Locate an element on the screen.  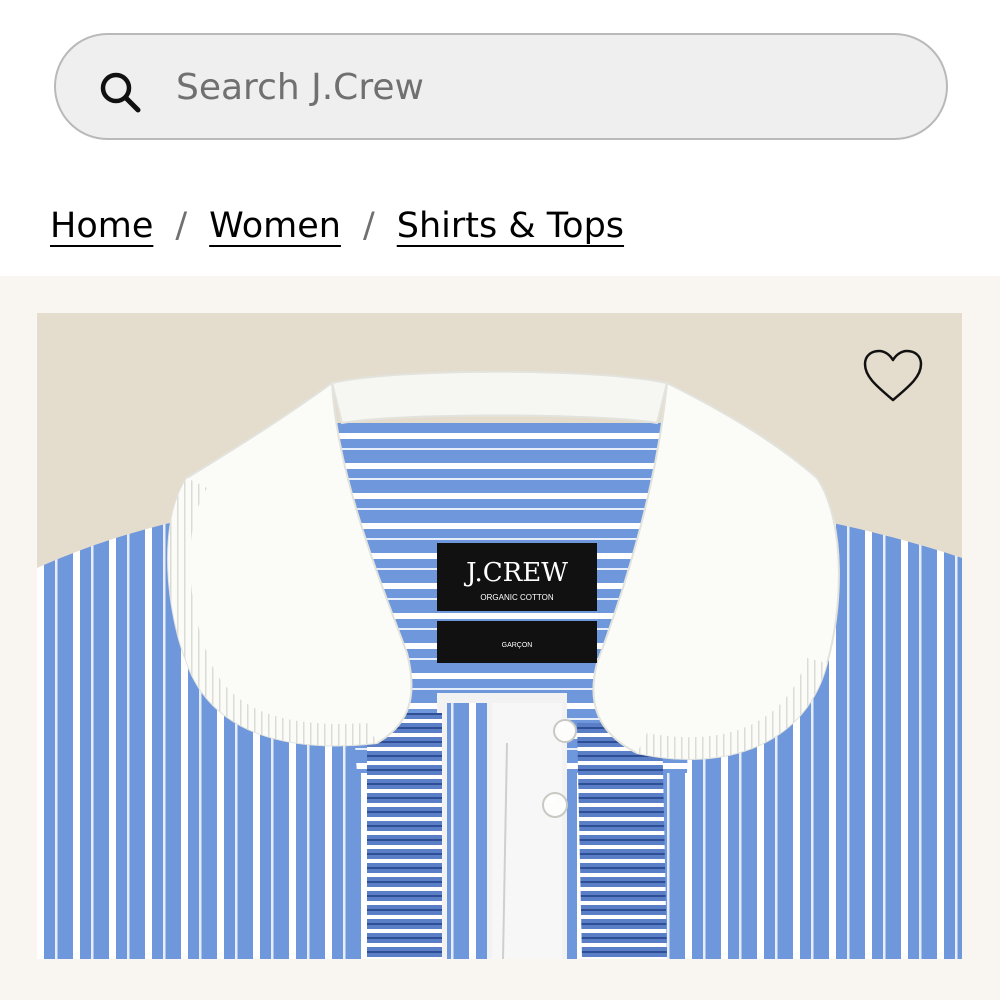
label-sub: ORGANIC COTTON is located at coordinates (516, 597).